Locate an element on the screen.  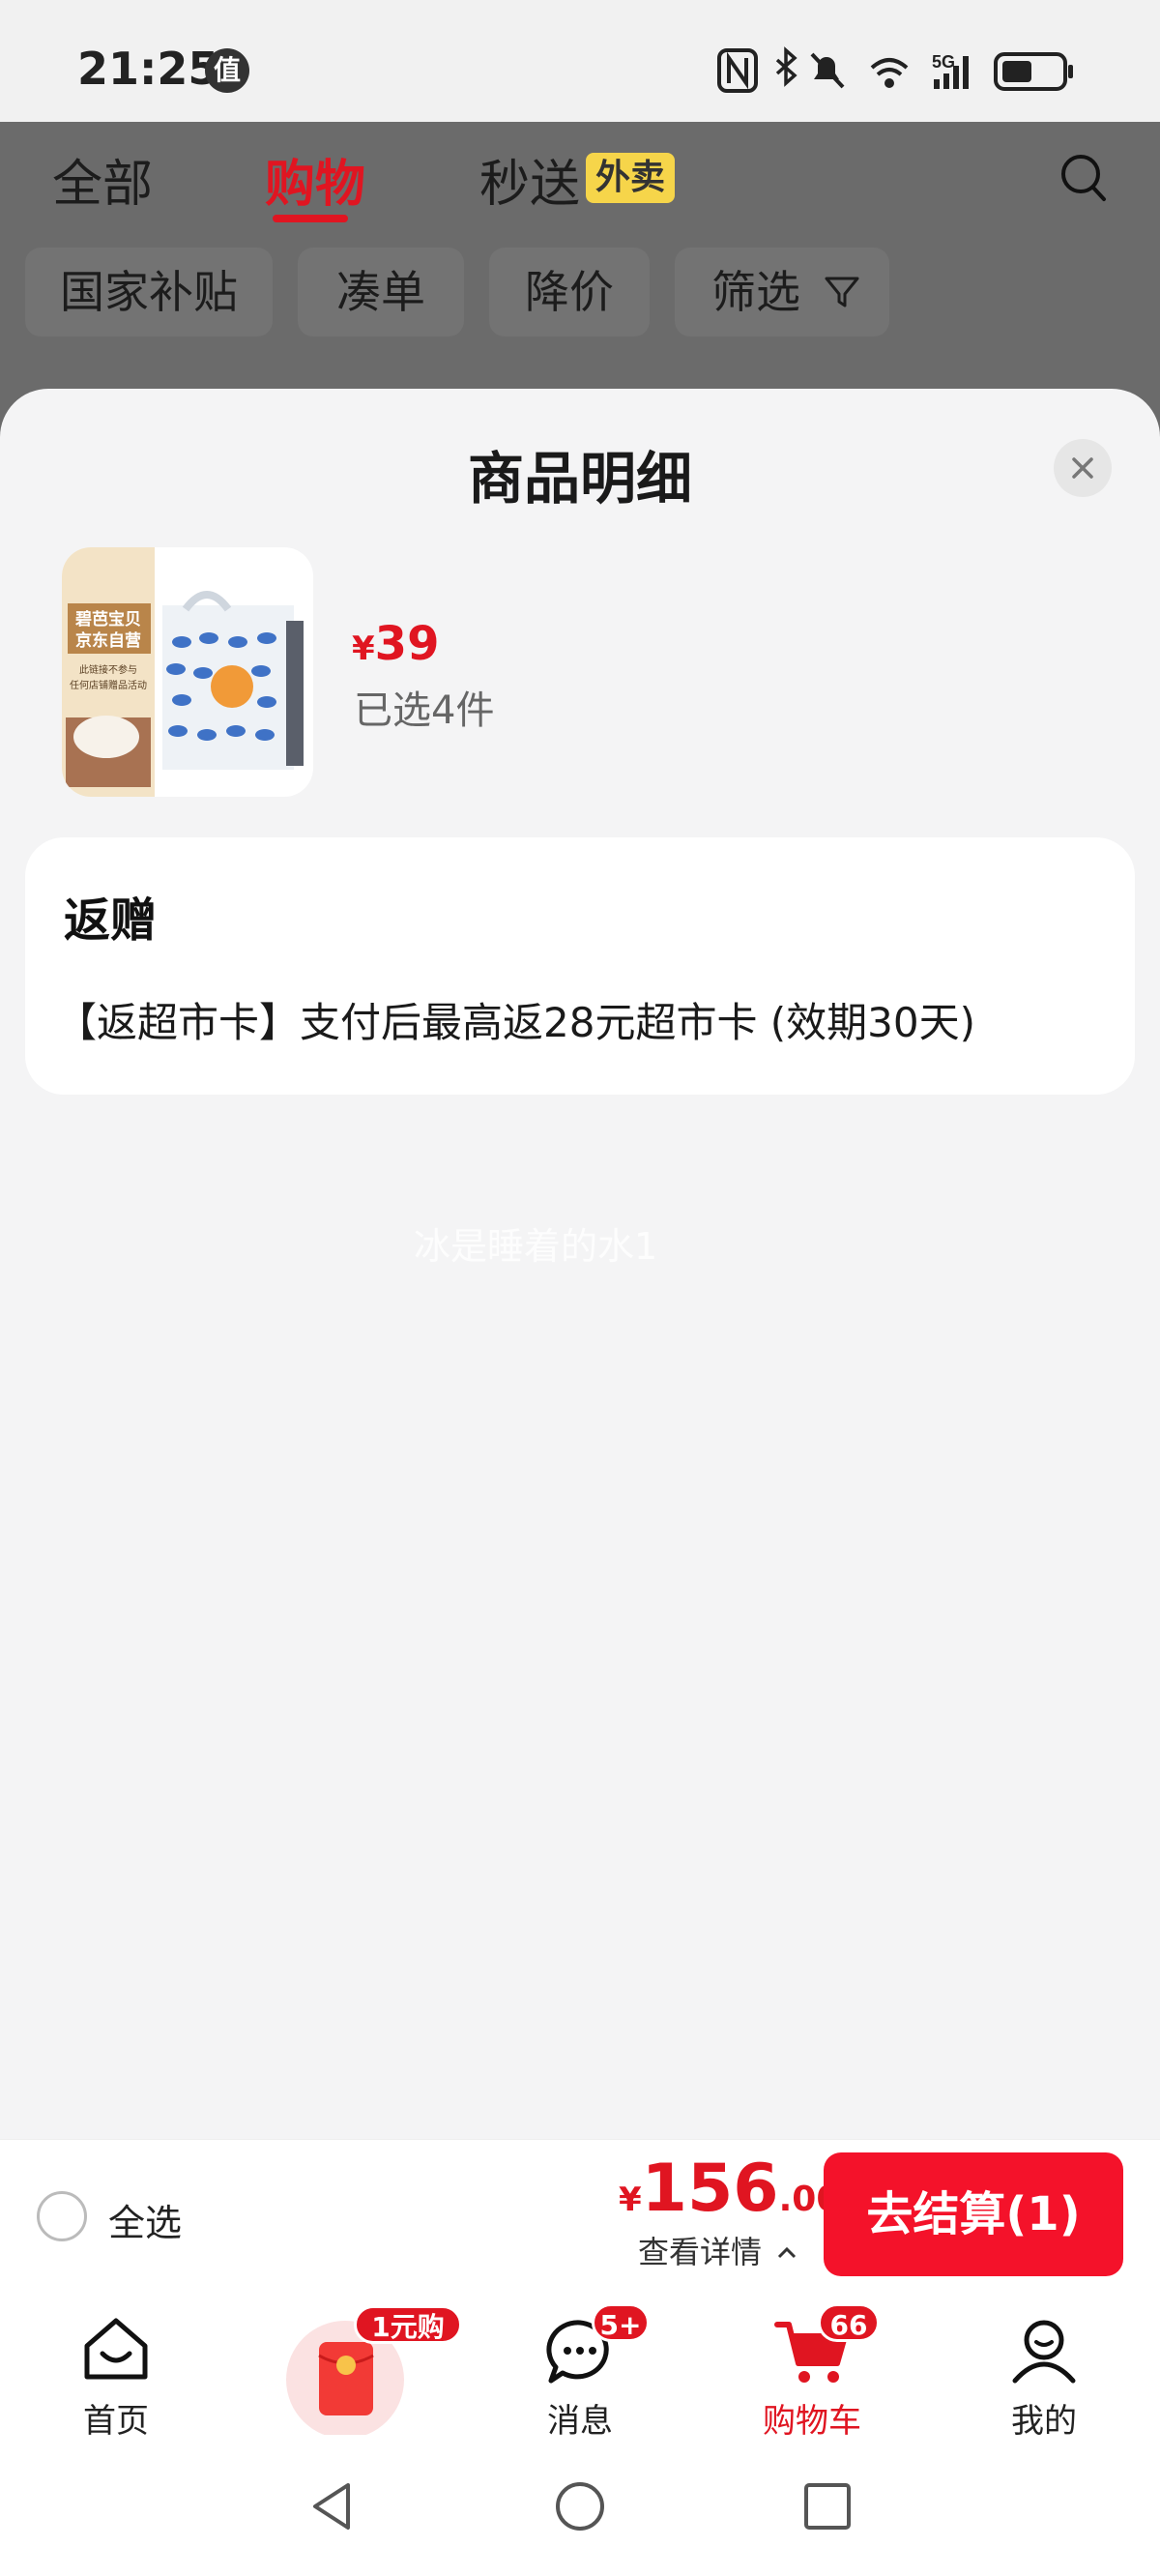
waimai-badge: 外卖 is located at coordinates (631, 178).